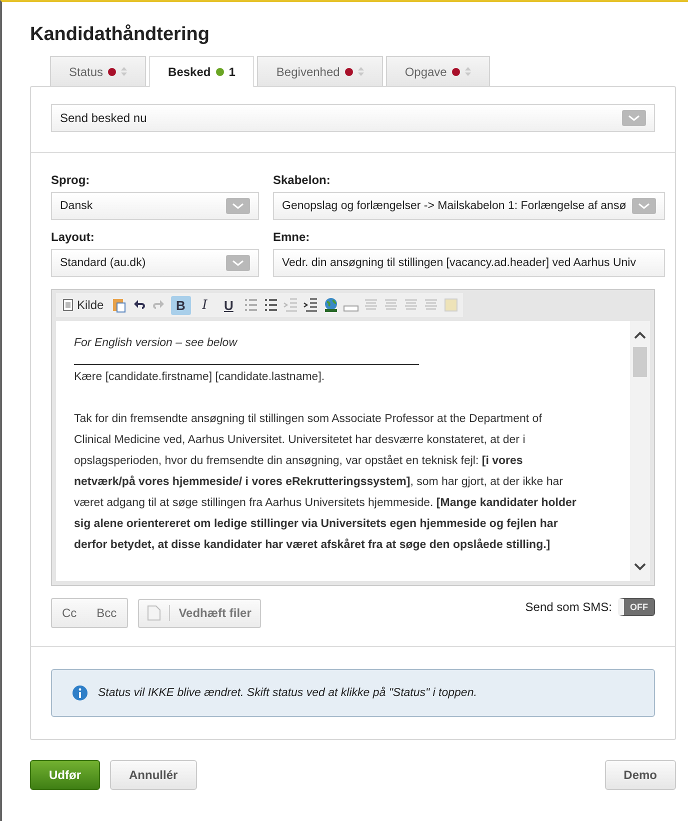  What do you see at coordinates (98, 71) in the screenshot?
I see `tab: Status` at bounding box center [98, 71].